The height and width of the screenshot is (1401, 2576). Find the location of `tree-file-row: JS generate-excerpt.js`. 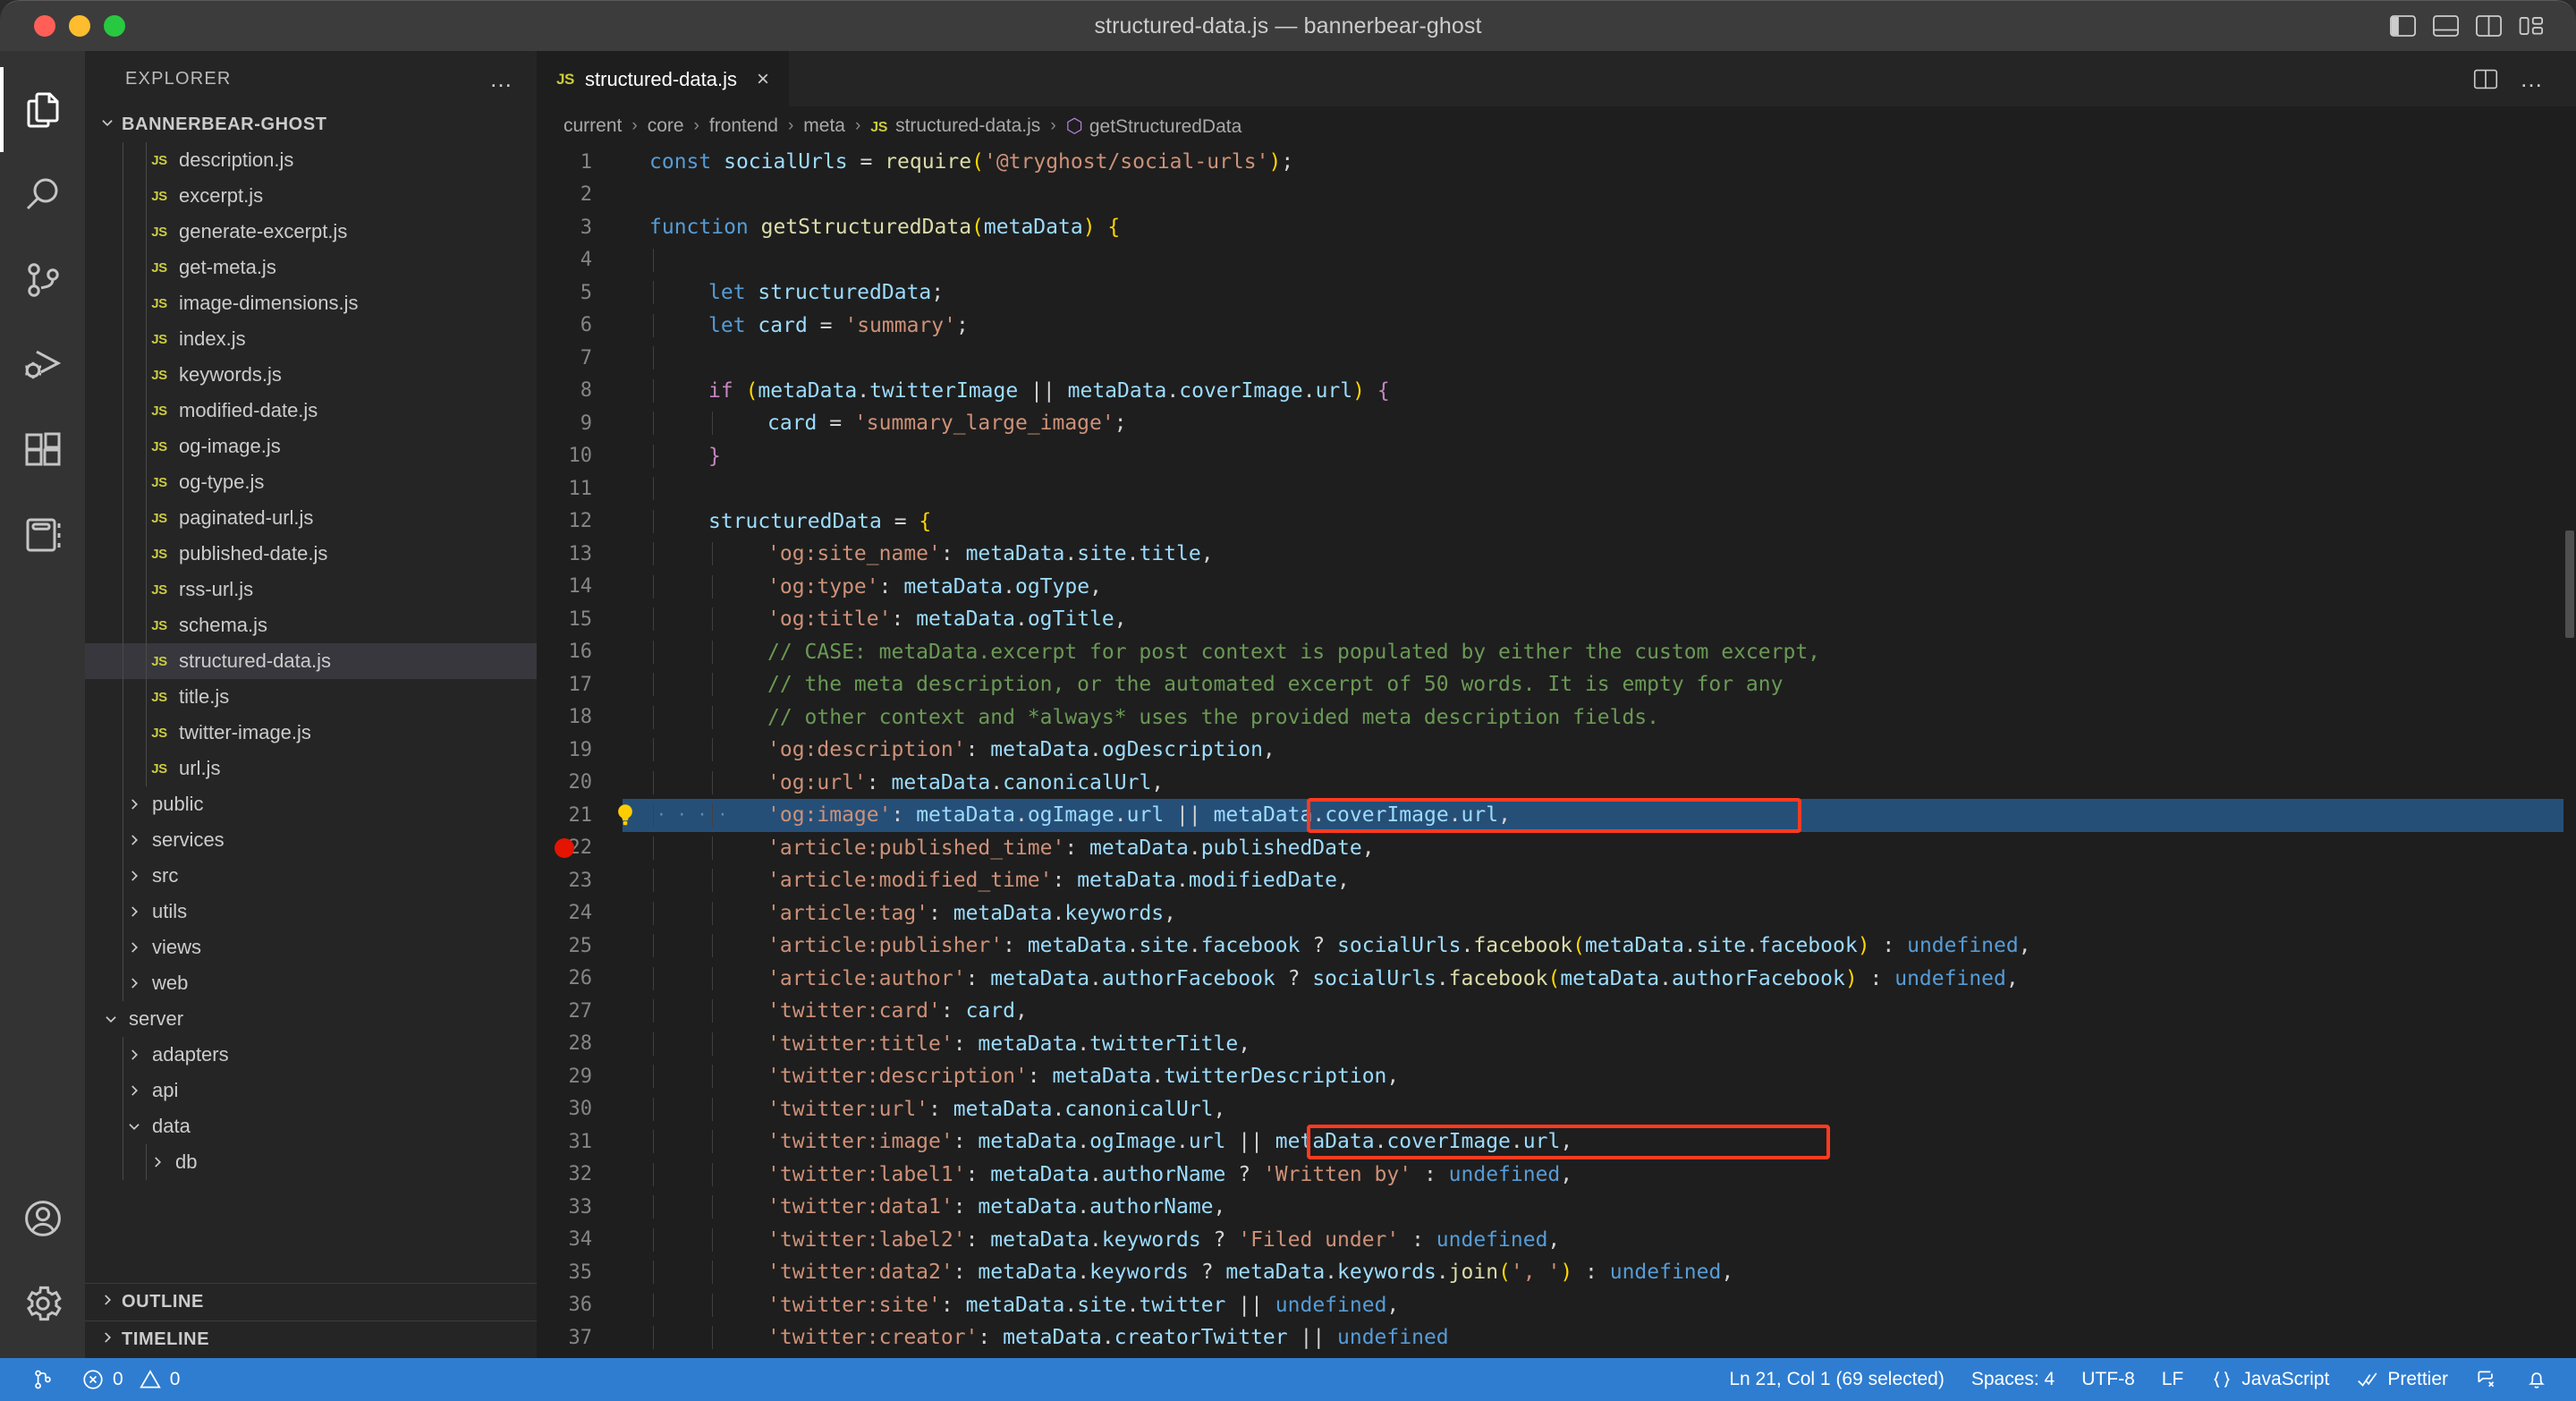

tree-file-row: JS generate-excerpt.js is located at coordinates (311, 232).